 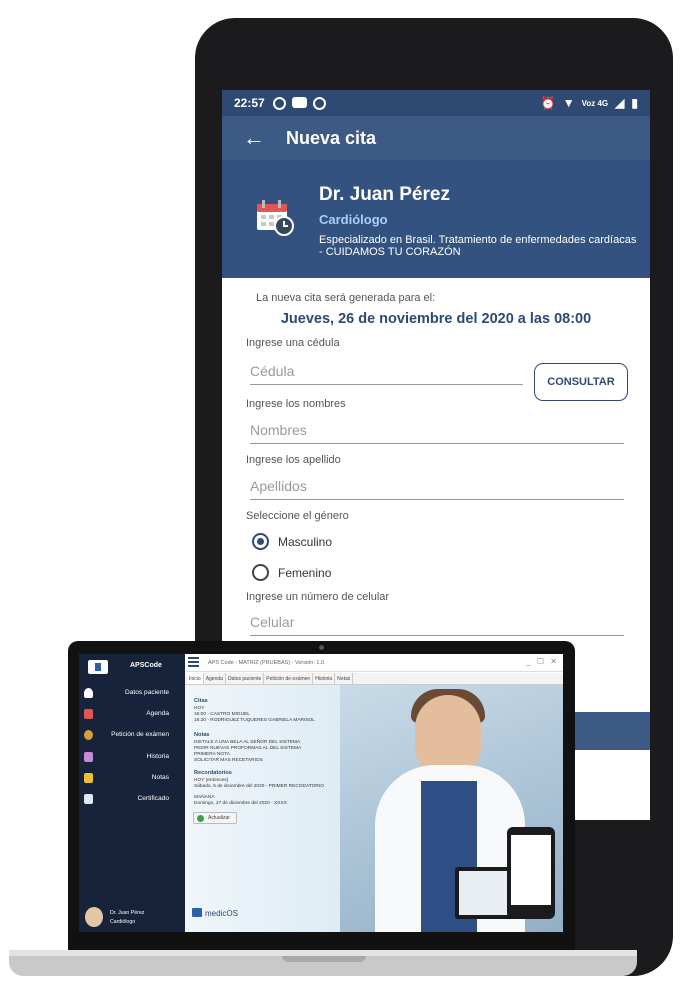 I want to click on radio-checked-icon, so click(x=260, y=541).